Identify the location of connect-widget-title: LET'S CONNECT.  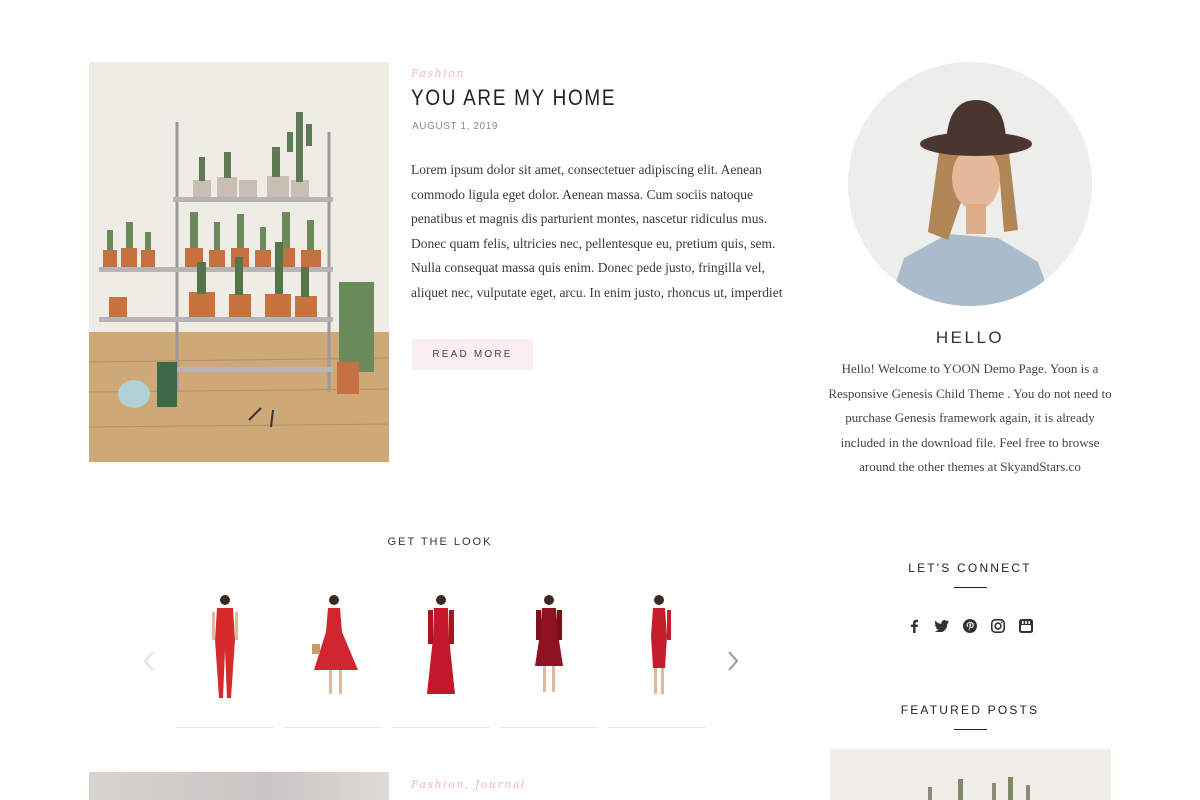
(970, 568).